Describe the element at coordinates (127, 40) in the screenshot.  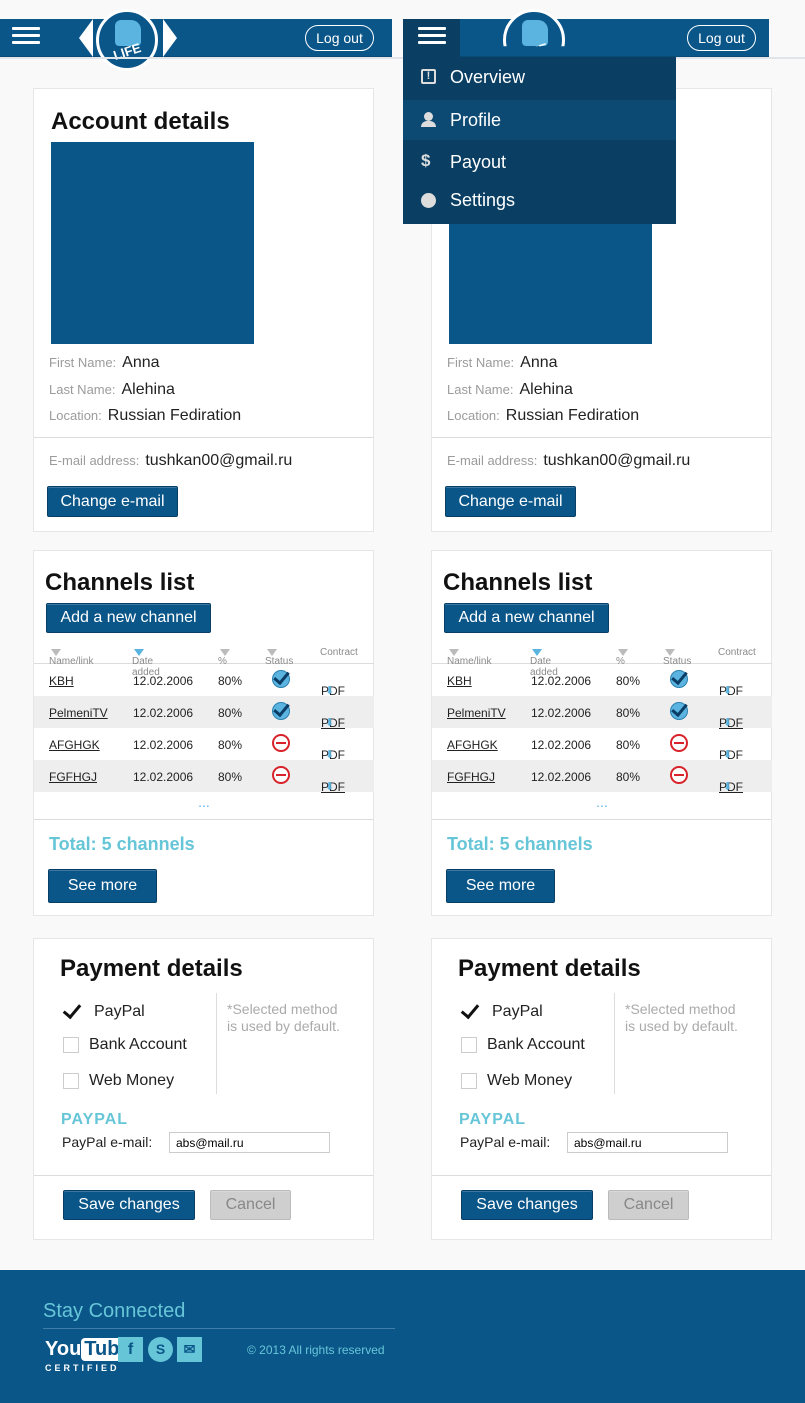
I see `logo: LIFE` at that location.